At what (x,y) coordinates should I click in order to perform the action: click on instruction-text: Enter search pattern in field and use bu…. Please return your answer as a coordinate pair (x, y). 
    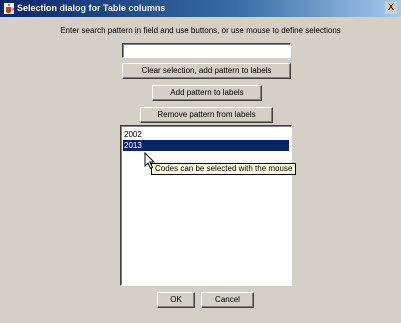
    Looking at the image, I should click on (200, 30).